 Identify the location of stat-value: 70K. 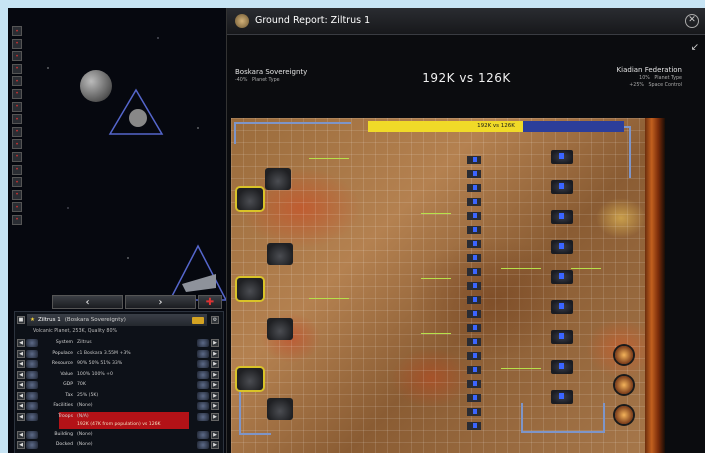
(81, 384).